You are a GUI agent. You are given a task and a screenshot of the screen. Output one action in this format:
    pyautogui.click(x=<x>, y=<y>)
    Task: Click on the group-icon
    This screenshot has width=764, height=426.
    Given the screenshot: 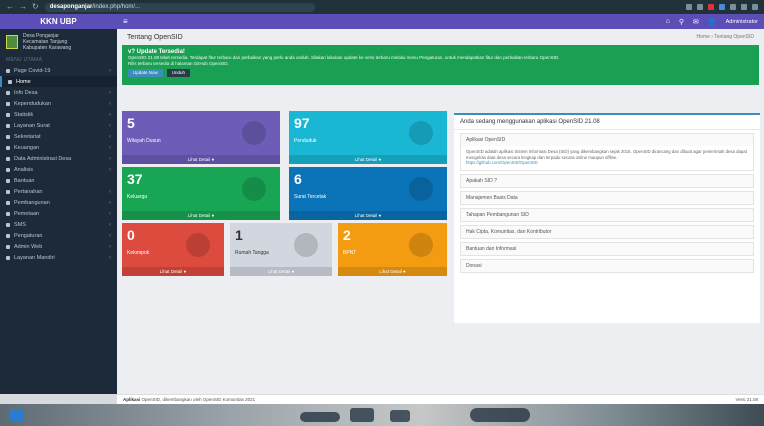 What is the action you would take?
    pyautogui.click(x=198, y=245)
    